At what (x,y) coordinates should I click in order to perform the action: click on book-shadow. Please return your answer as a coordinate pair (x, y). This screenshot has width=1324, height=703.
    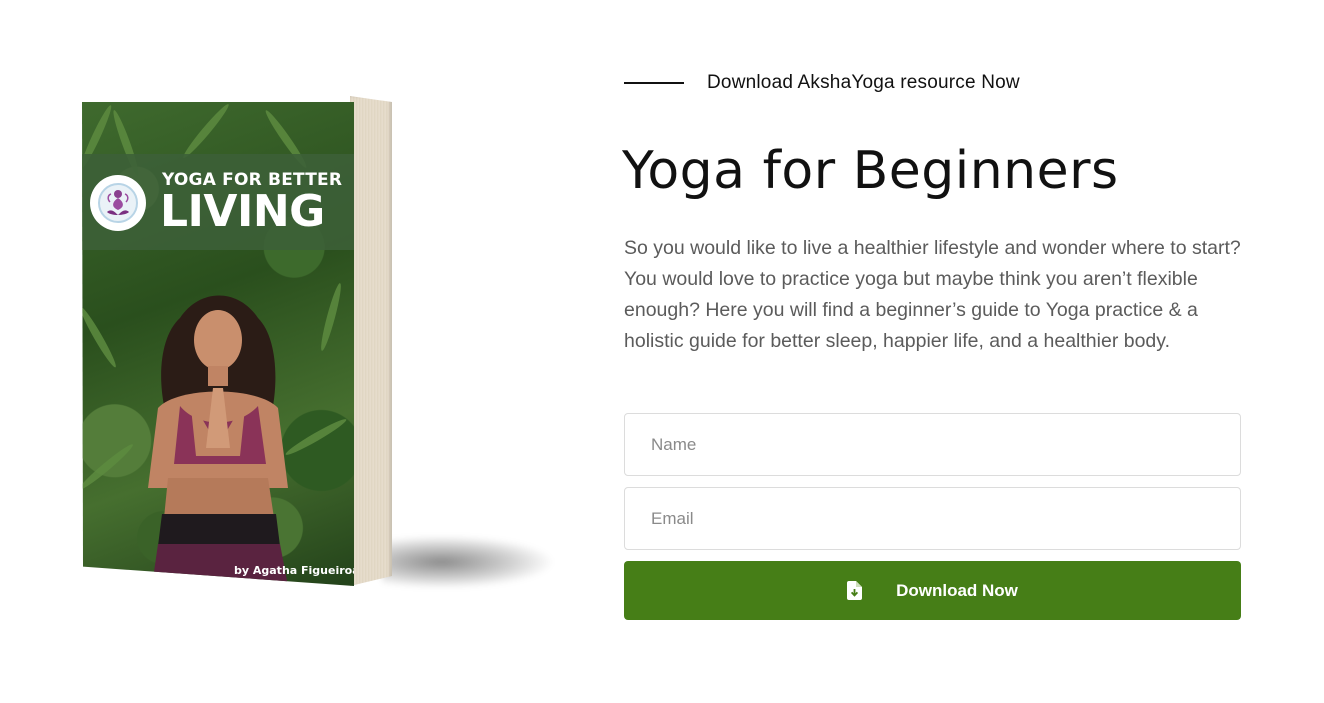
    Looking at the image, I should click on (467, 562).